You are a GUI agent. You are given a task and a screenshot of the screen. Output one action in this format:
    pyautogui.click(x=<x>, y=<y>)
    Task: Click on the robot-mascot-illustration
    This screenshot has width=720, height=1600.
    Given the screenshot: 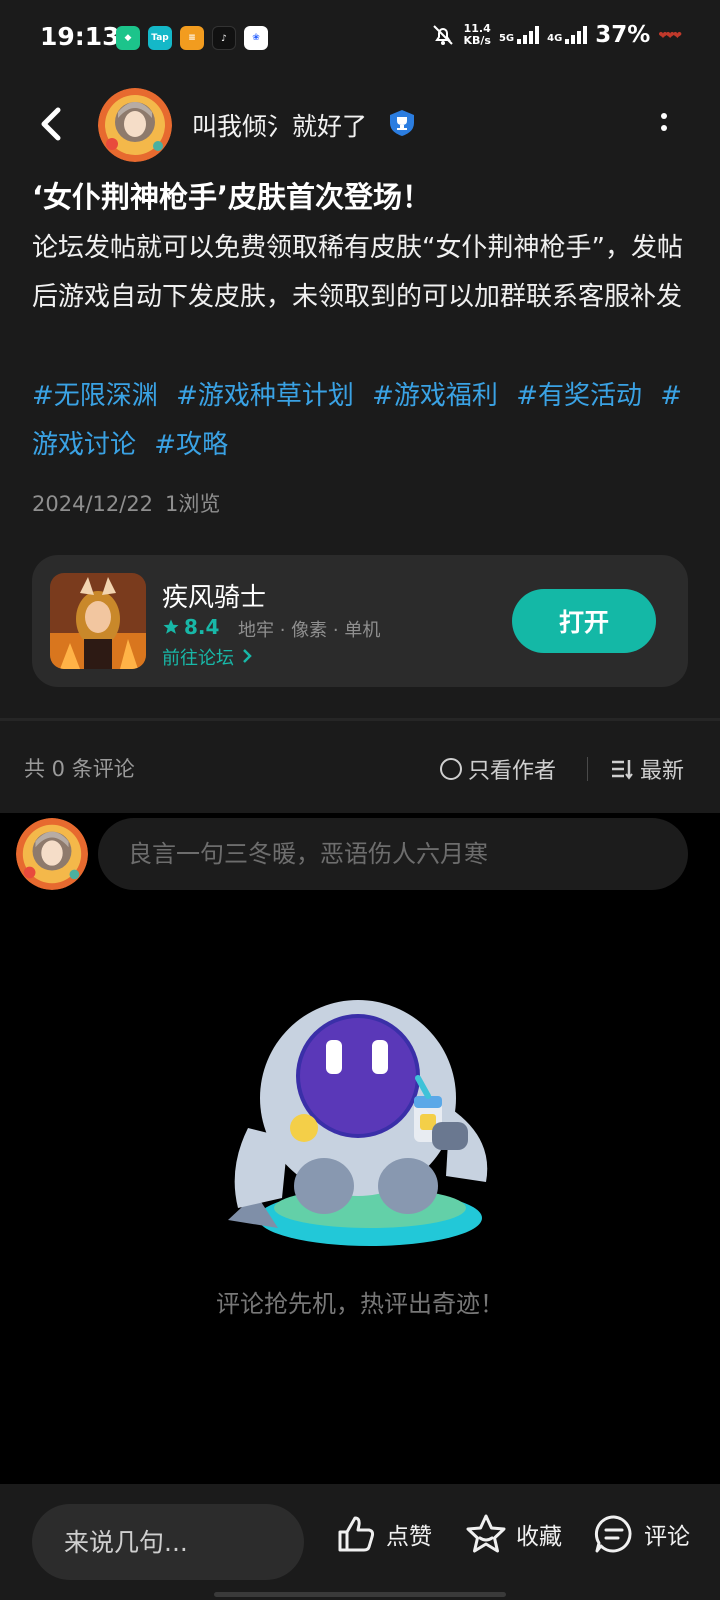 What is the action you would take?
    pyautogui.click(x=358, y=1123)
    